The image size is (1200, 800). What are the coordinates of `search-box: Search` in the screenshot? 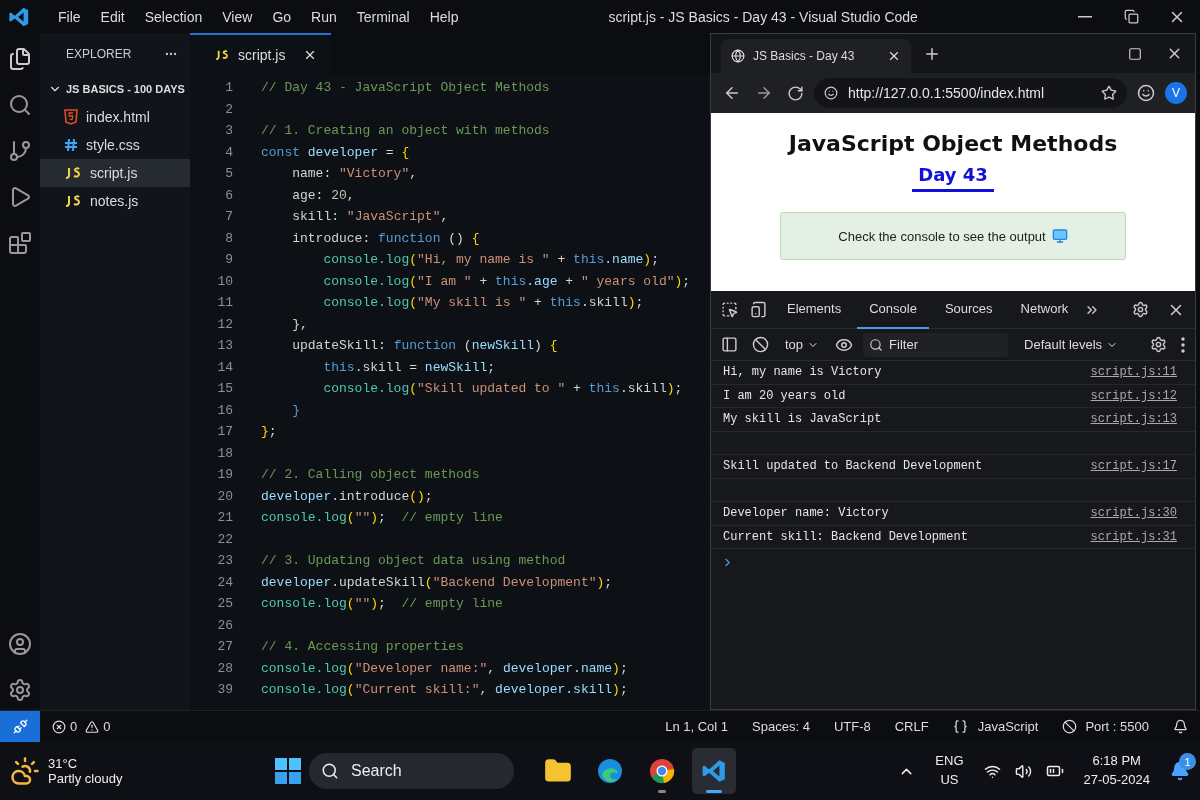 It's located at (411, 771).